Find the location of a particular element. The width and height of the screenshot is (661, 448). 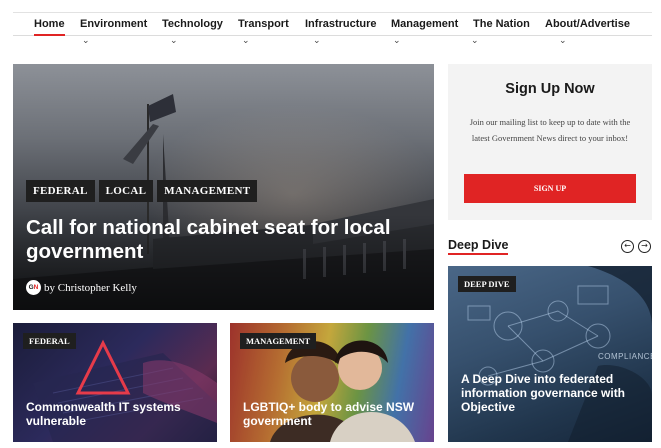

nav-item-management: Management is located at coordinates (424, 24).